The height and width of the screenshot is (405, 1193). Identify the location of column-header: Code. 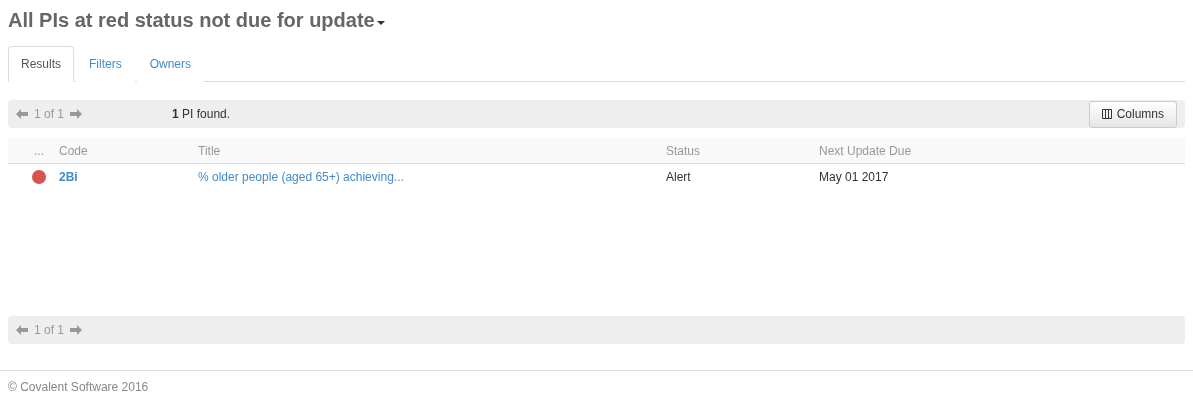
(128, 150).